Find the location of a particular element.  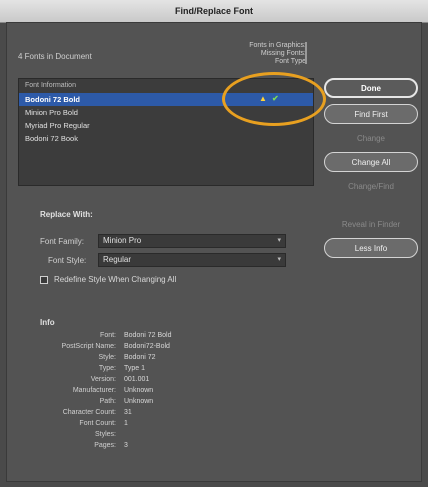

info-label: Path: is located at coordinates (107, 401).